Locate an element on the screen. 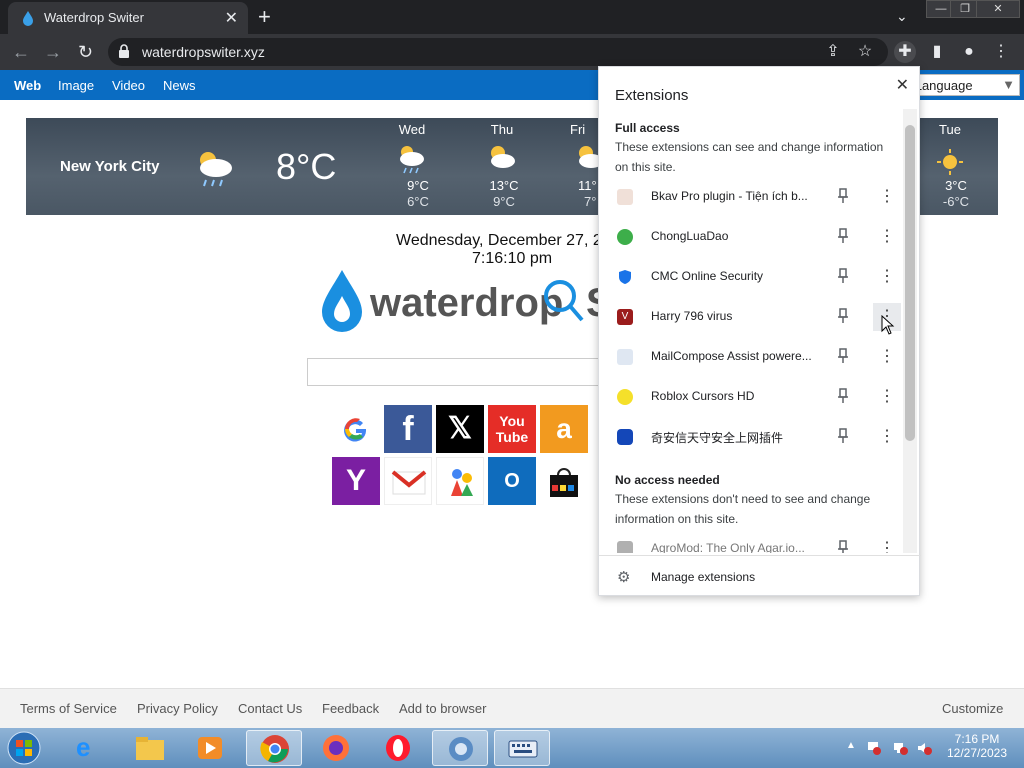 This screenshot has height=768, width=1024. google-shortcut is located at coordinates (356, 429).